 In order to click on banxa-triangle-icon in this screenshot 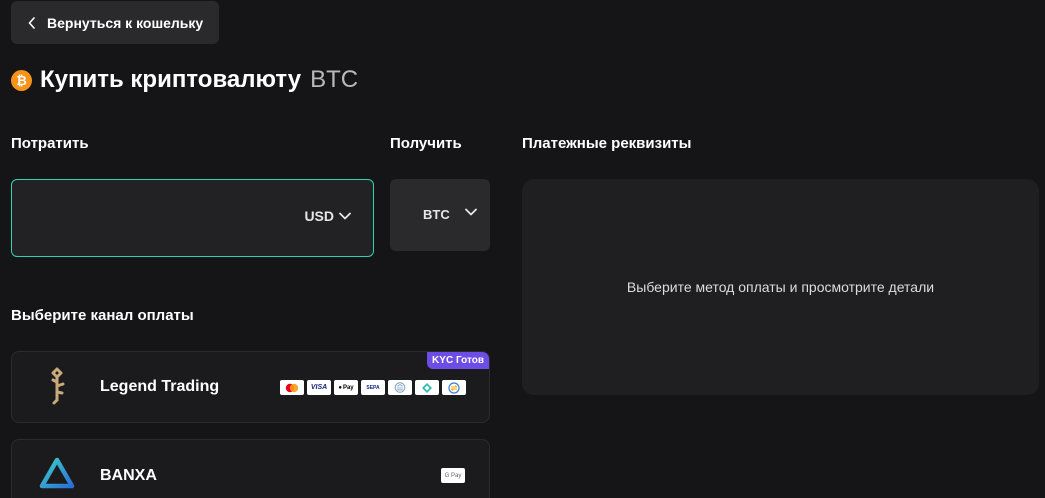, I will do `click(57, 473)`.